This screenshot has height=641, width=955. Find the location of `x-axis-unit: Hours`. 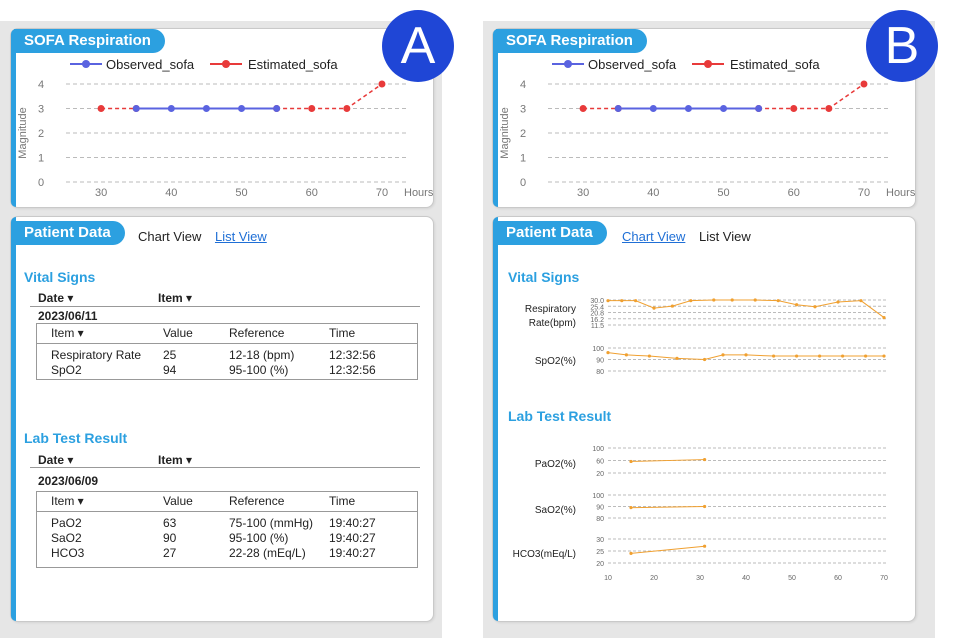

x-axis-unit: Hours is located at coordinates (419, 193).